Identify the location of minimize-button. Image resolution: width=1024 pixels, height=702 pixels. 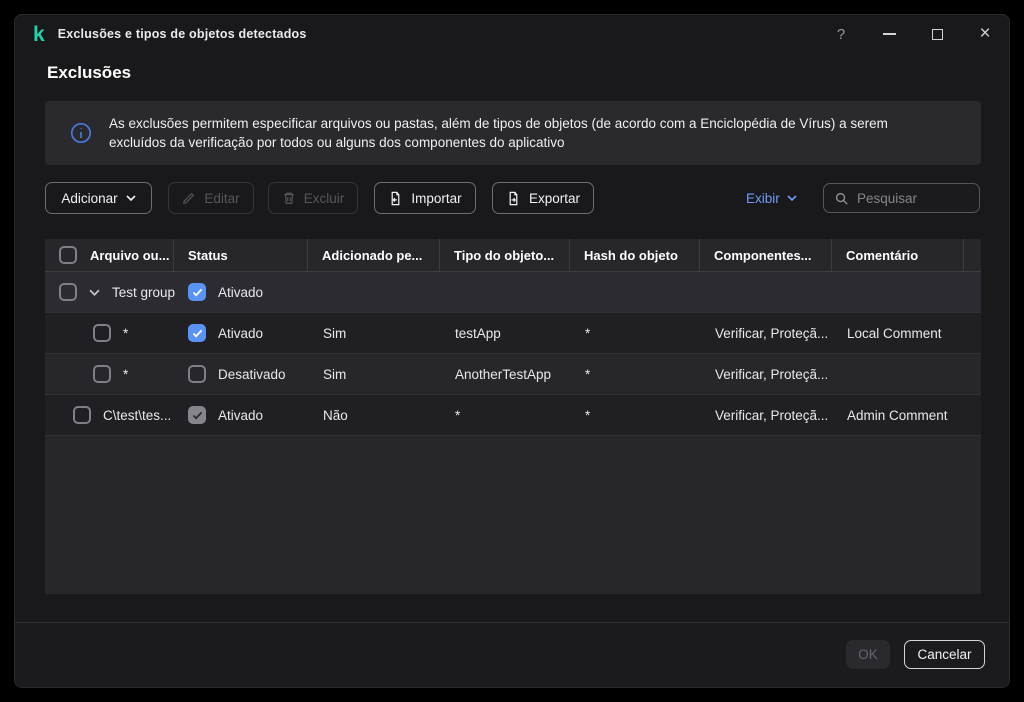
(889, 34).